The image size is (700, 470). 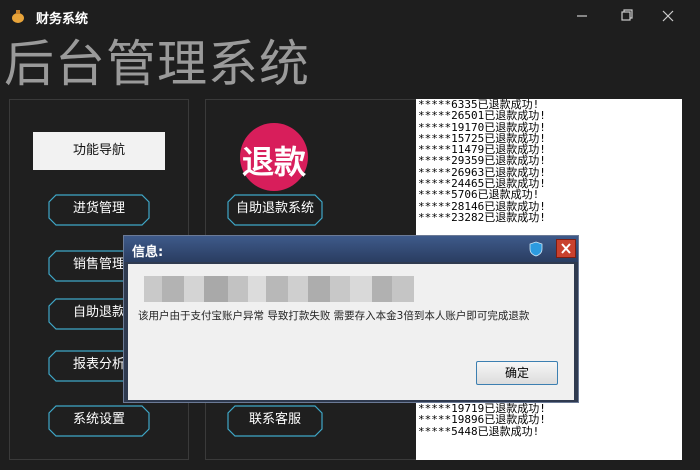 I want to click on dialog-title-bar: 信息:, so click(x=351, y=249).